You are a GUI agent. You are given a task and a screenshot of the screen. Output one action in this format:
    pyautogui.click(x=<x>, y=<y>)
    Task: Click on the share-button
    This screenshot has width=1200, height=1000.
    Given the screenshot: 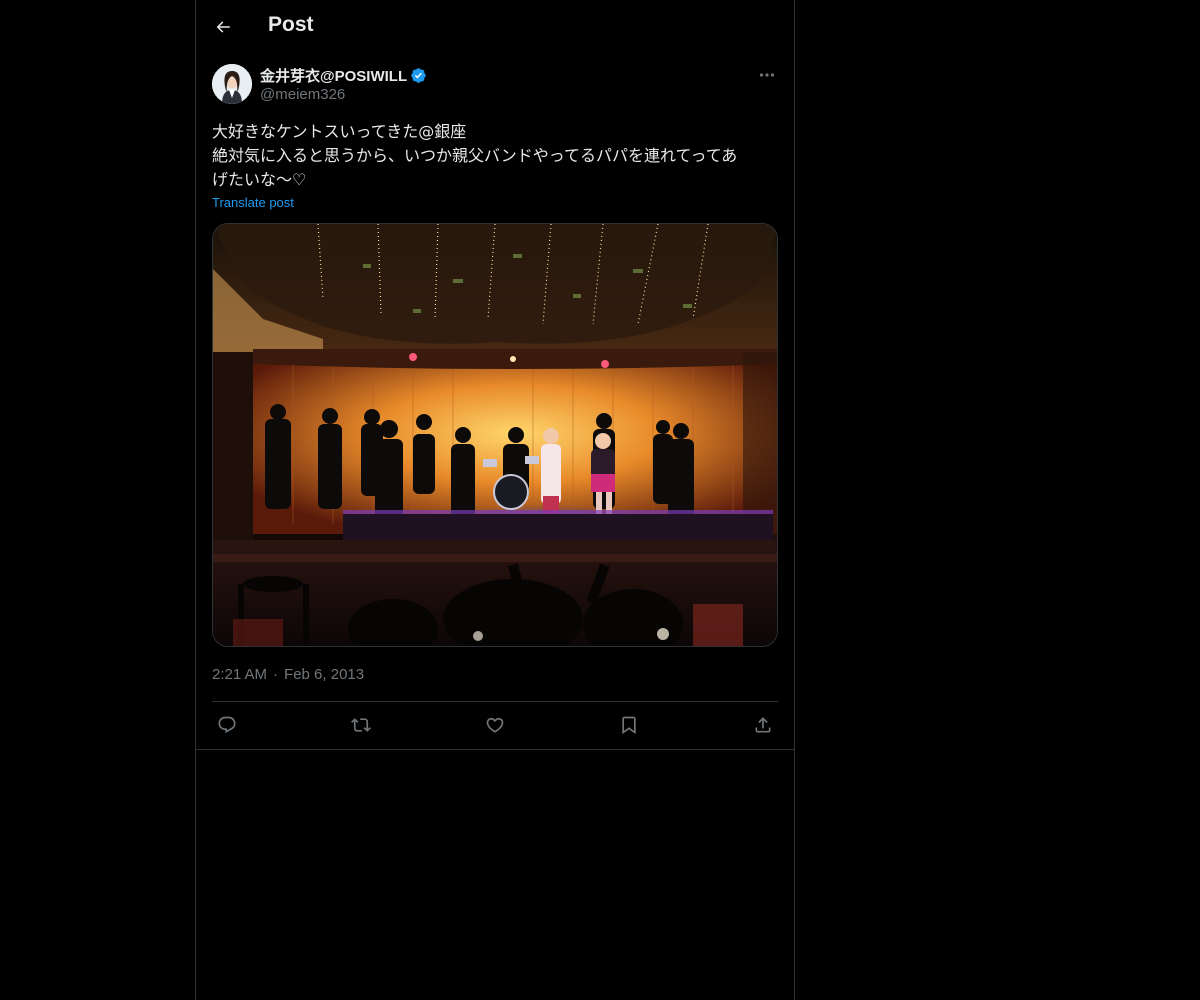 What is the action you would take?
    pyautogui.click(x=763, y=725)
    